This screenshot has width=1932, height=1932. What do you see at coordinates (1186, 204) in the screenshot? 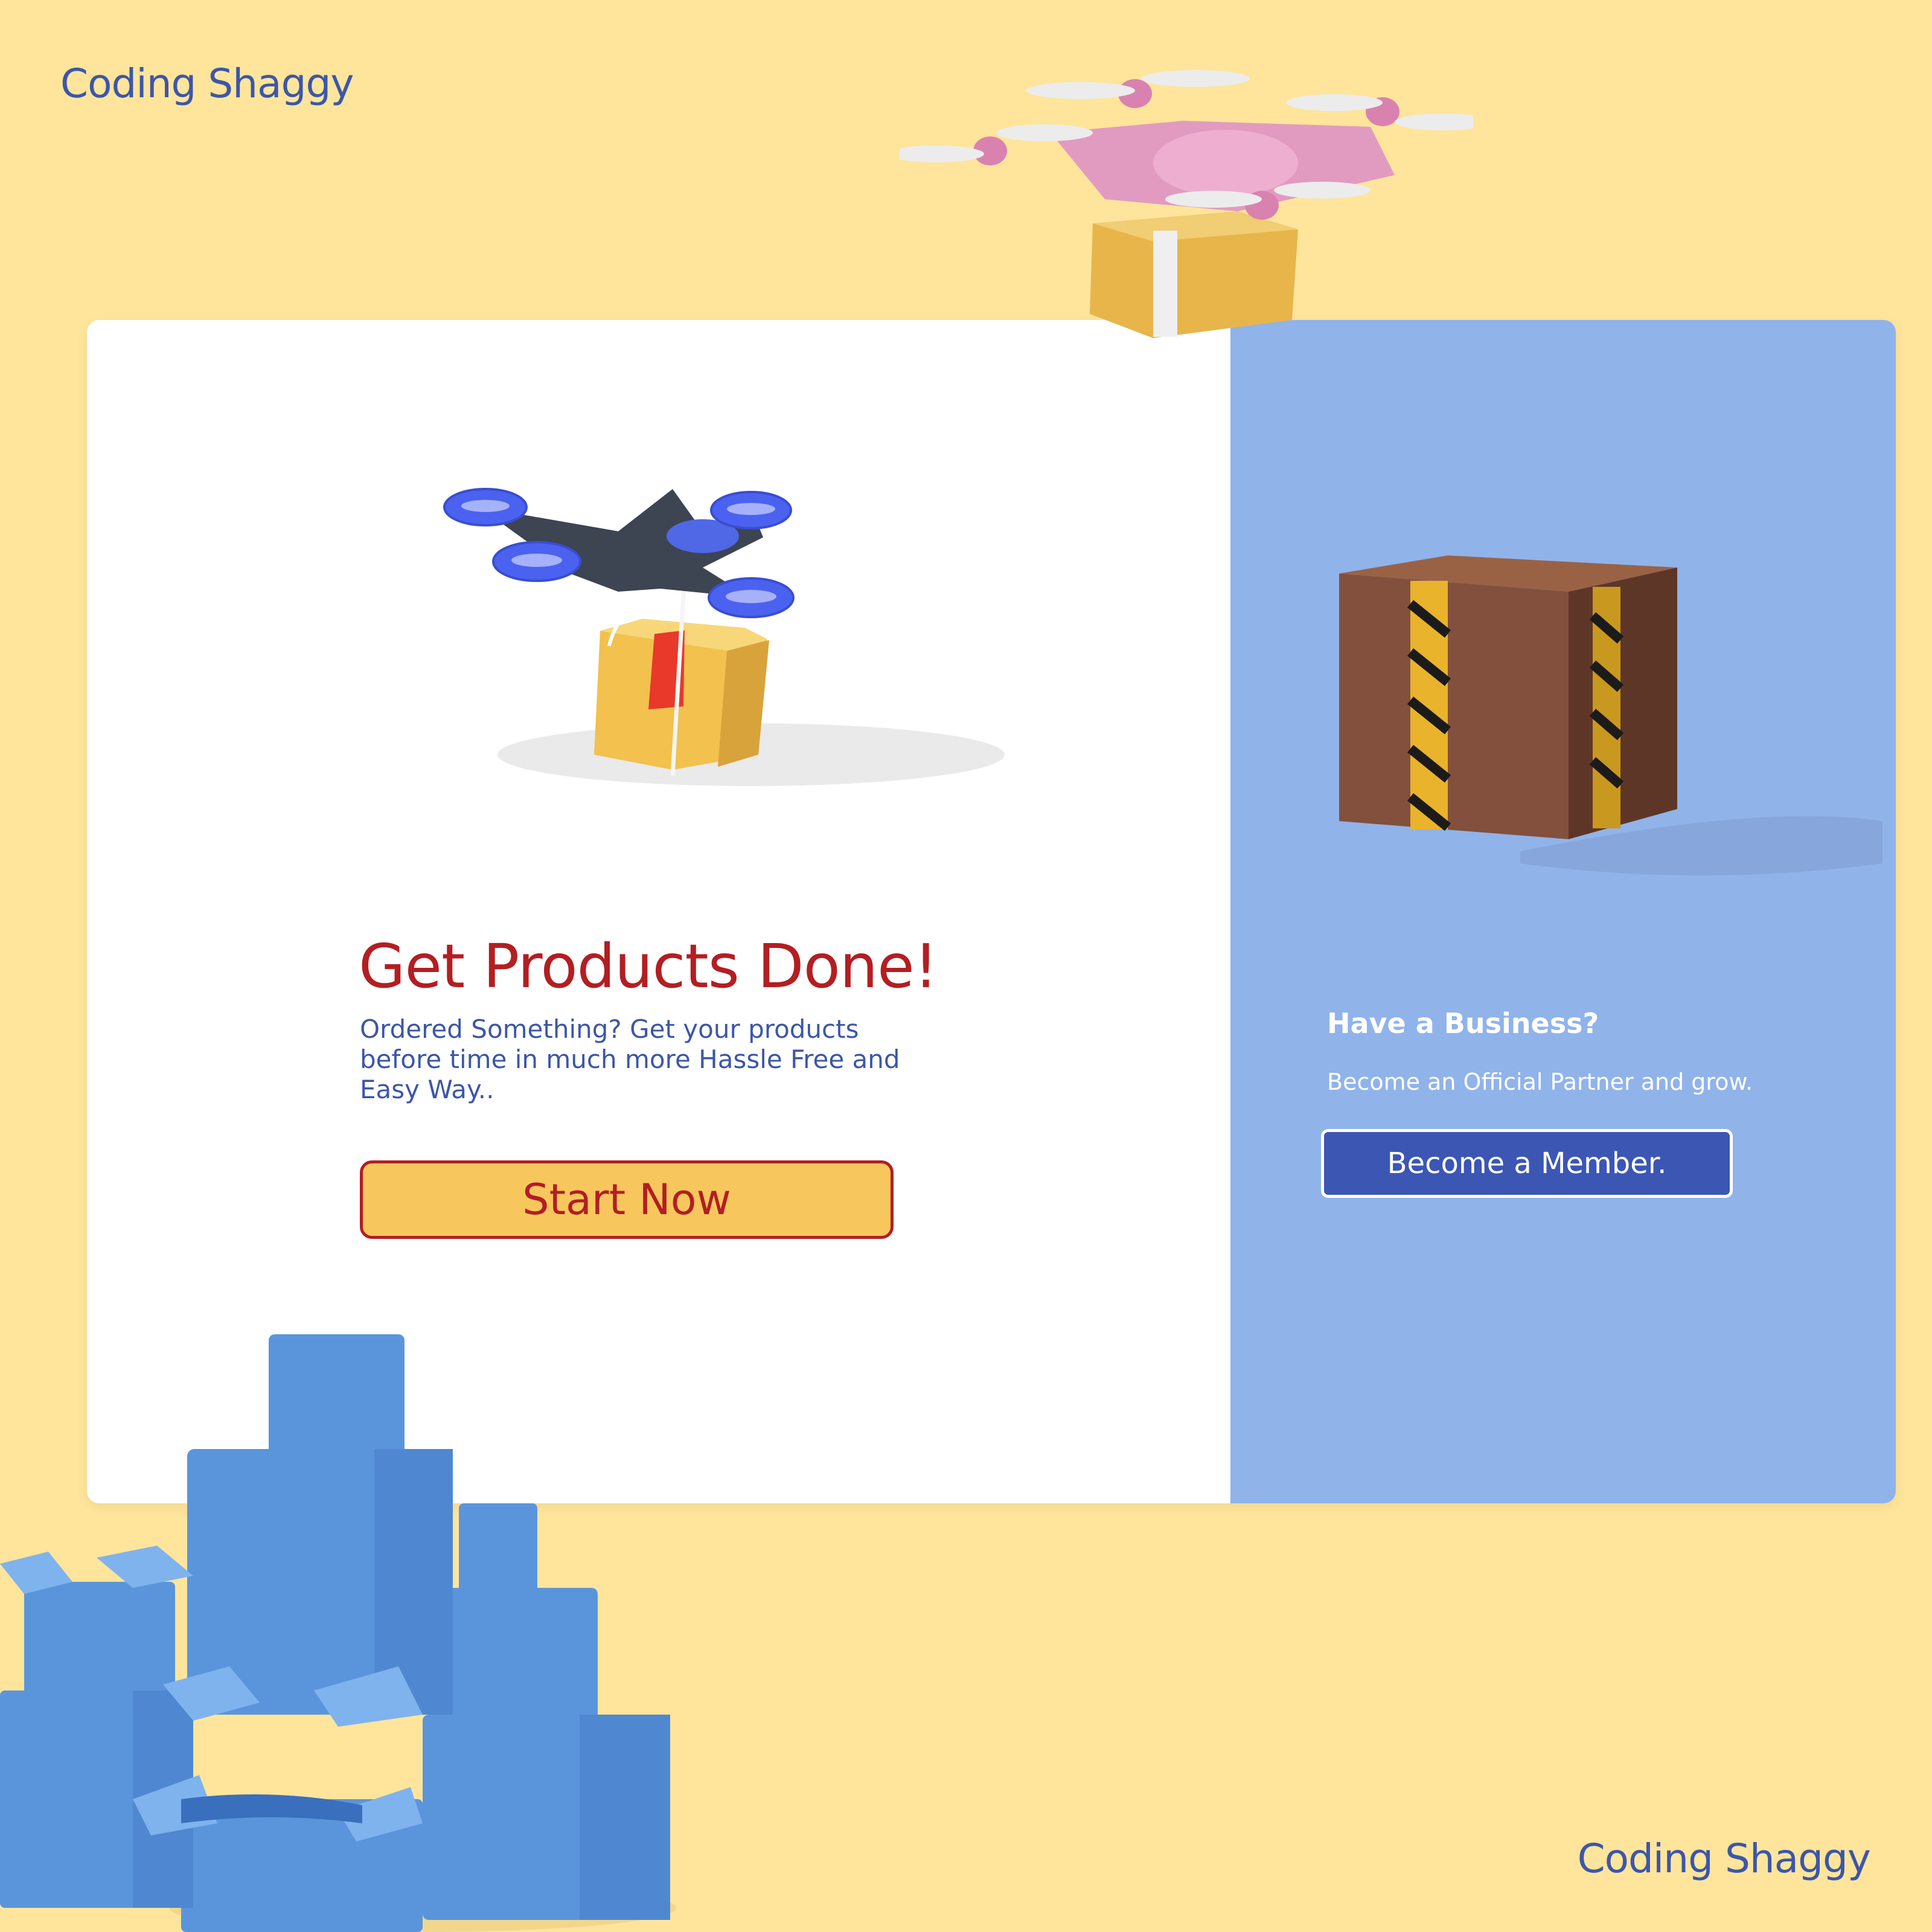
I see `pink-drone-icon` at bounding box center [1186, 204].